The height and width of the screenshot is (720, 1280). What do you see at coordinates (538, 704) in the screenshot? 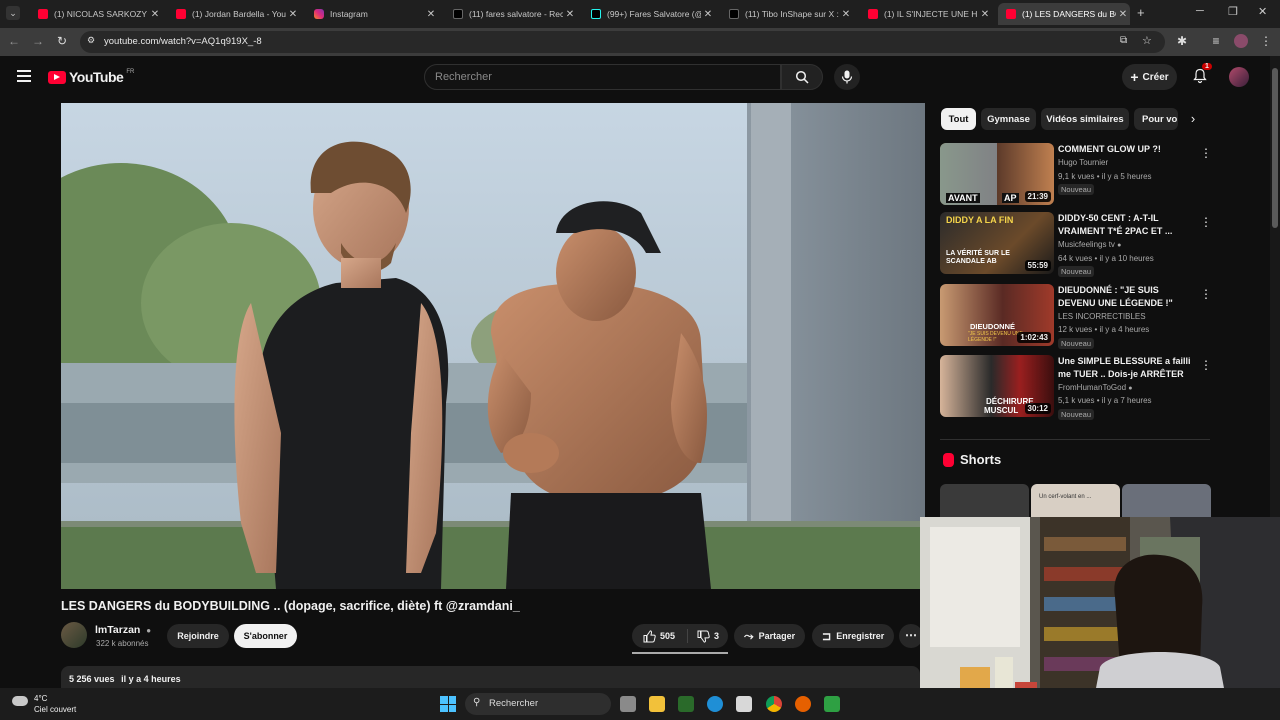
I see `taskbar-search: ⚲ Rechercher` at bounding box center [538, 704].